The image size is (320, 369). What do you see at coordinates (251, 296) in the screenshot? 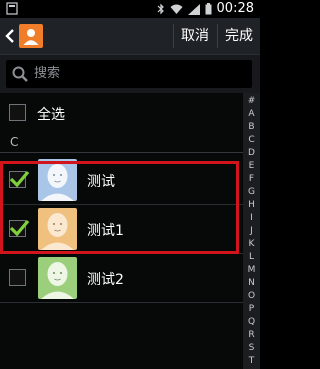
I see `index-letter: O` at bounding box center [251, 296].